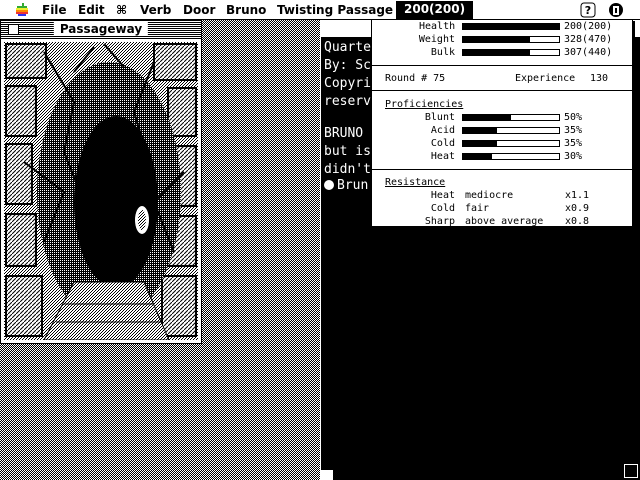 The width and height of the screenshot is (640, 480). Describe the element at coordinates (246, 10) in the screenshot. I see `menu-bruno: Bruno` at that location.